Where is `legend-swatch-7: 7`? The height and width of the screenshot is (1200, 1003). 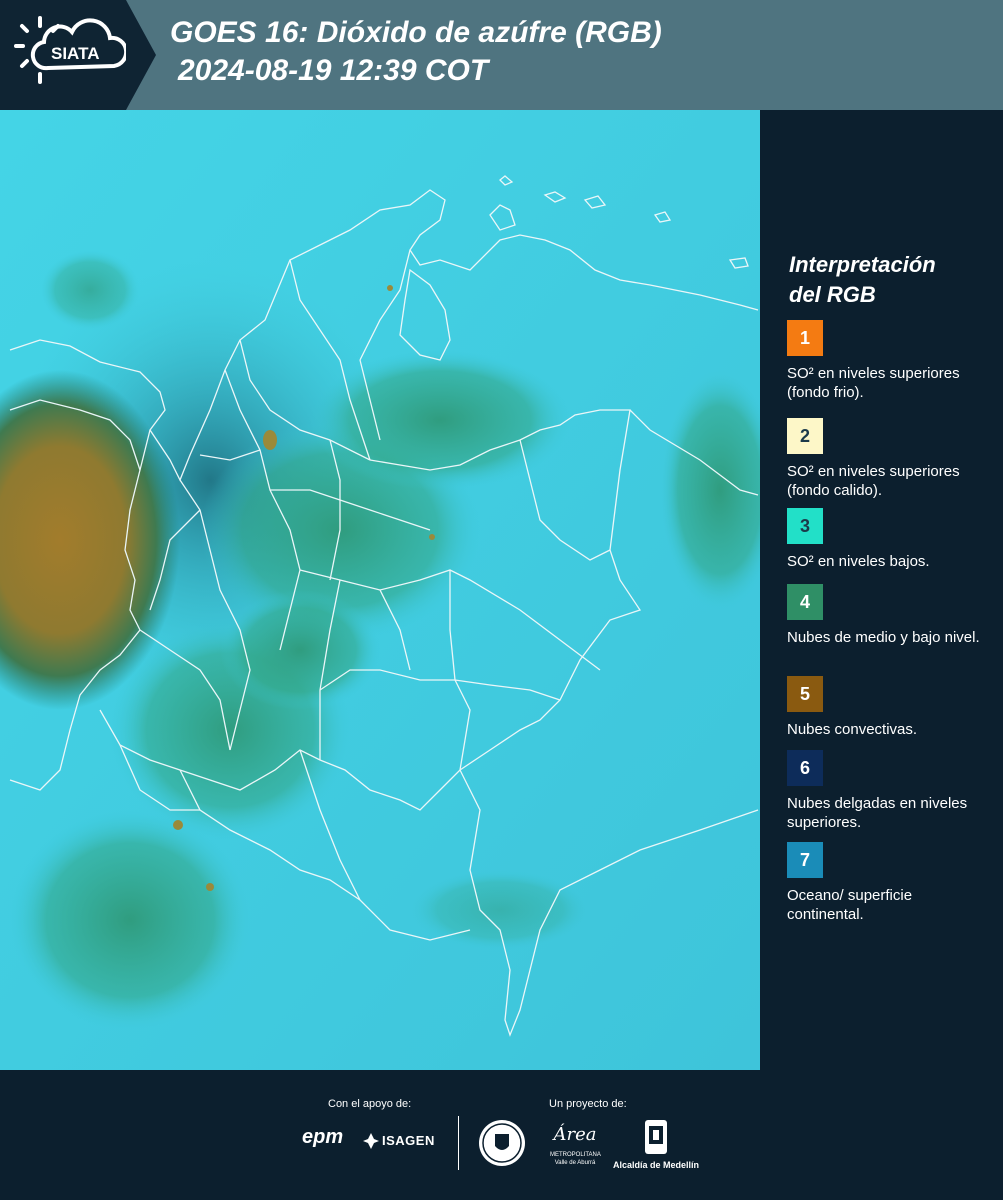 legend-swatch-7: 7 is located at coordinates (805, 860).